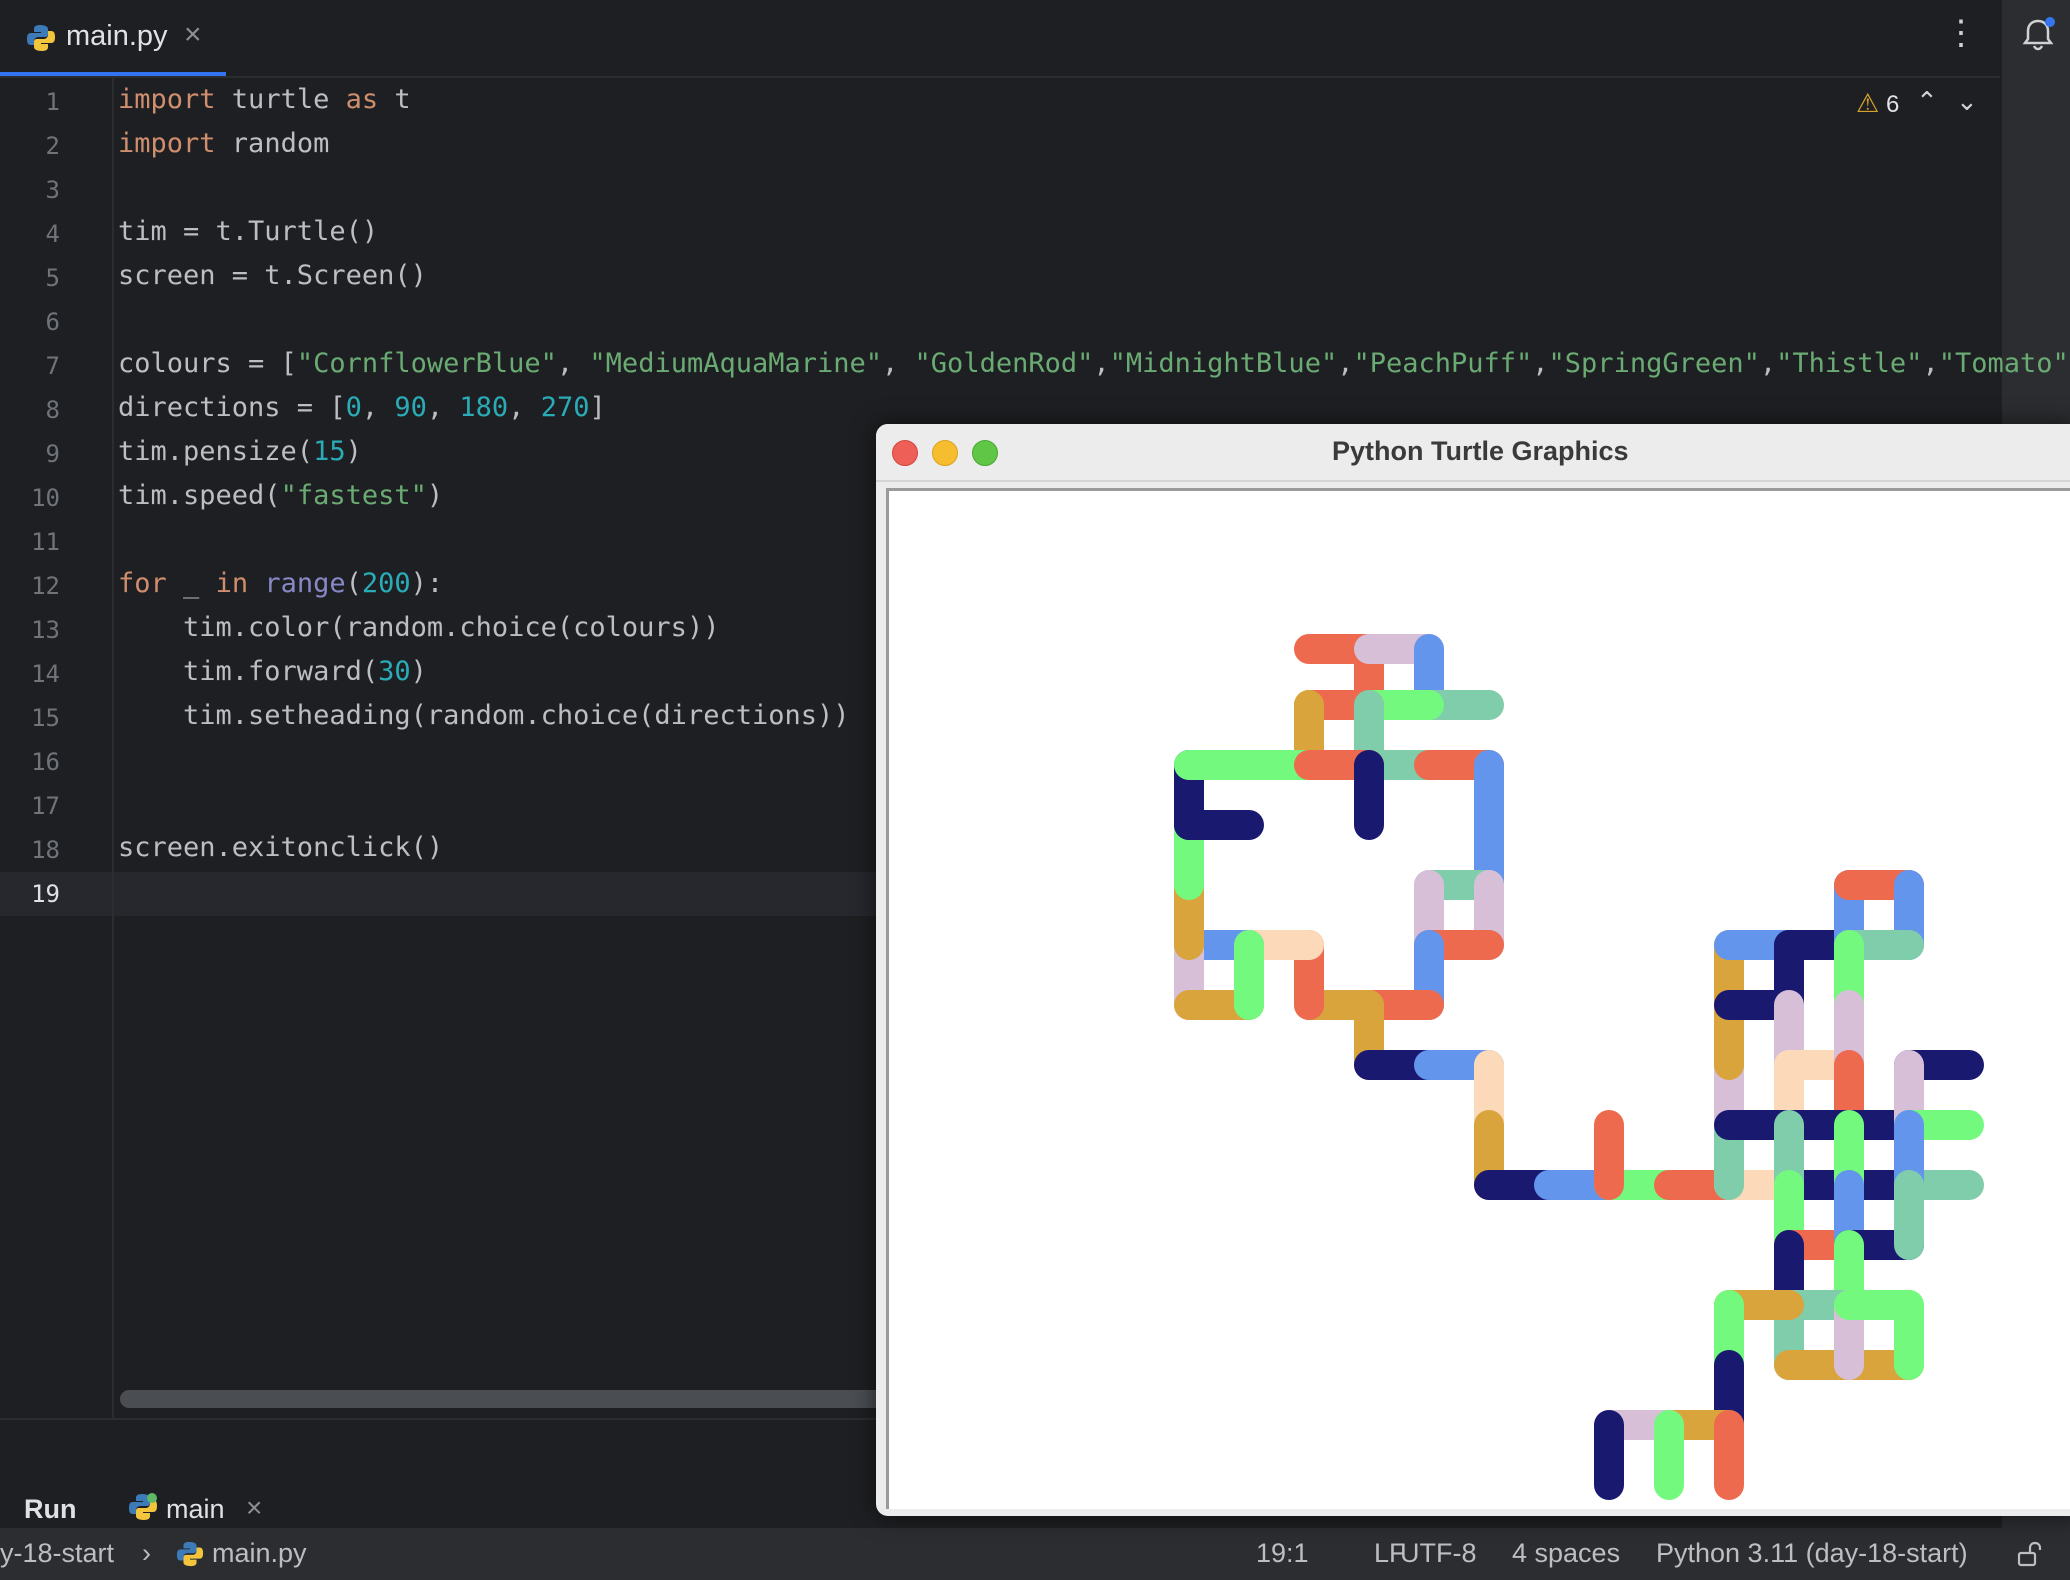  Describe the element at coordinates (1927, 101) in the screenshot. I see `previous-highlighted-error-icon: ⌃` at that location.